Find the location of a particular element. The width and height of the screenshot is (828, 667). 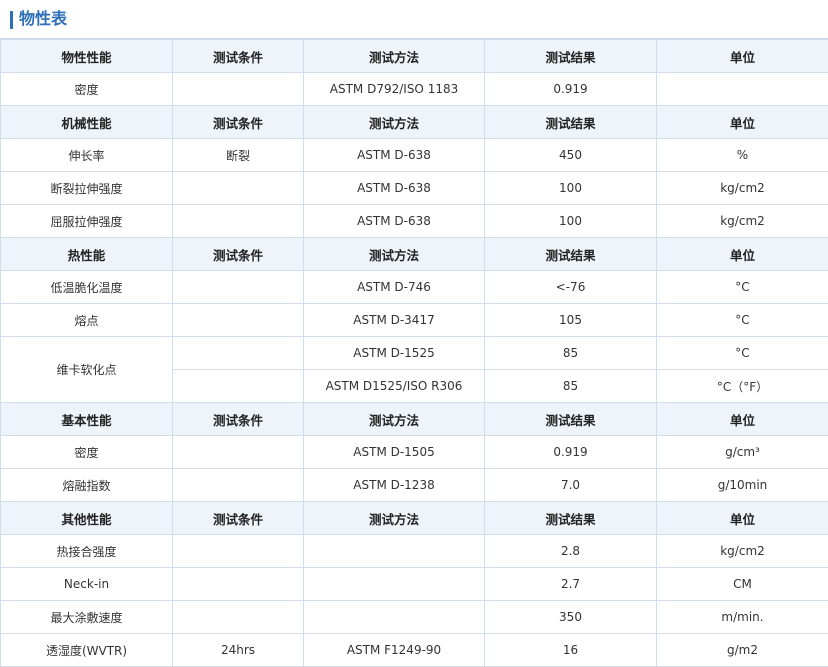

table-row: 维卡软化点 ASTM D-1525 85 °C is located at coordinates (414, 369).